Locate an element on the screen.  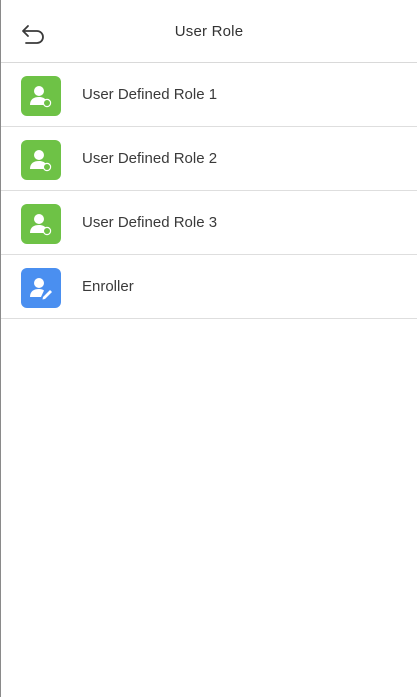
page-title: User Role is located at coordinates (209, 31).